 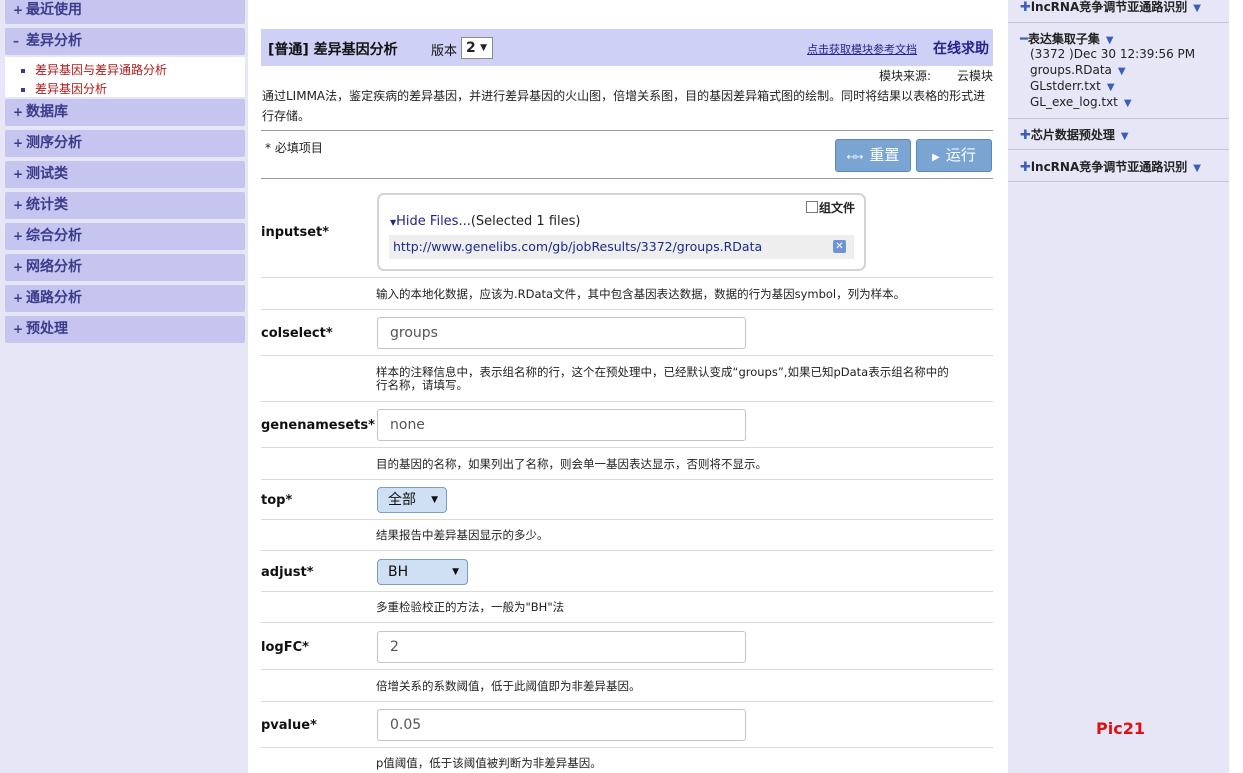 What do you see at coordinates (477, 48) in the screenshot?
I see `version-select: 2 ▼` at bounding box center [477, 48].